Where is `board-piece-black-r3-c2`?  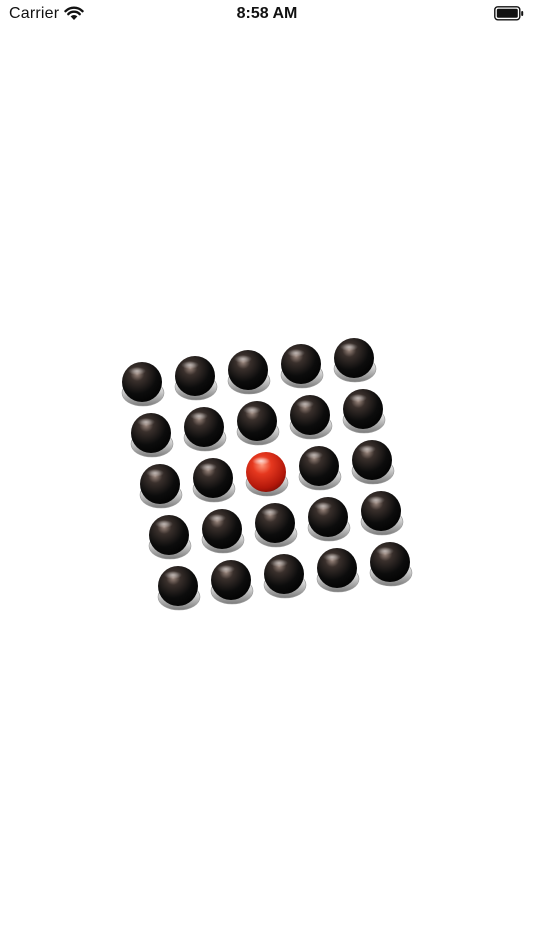
board-piece-black-r3-c2 is located at coordinates (214, 480).